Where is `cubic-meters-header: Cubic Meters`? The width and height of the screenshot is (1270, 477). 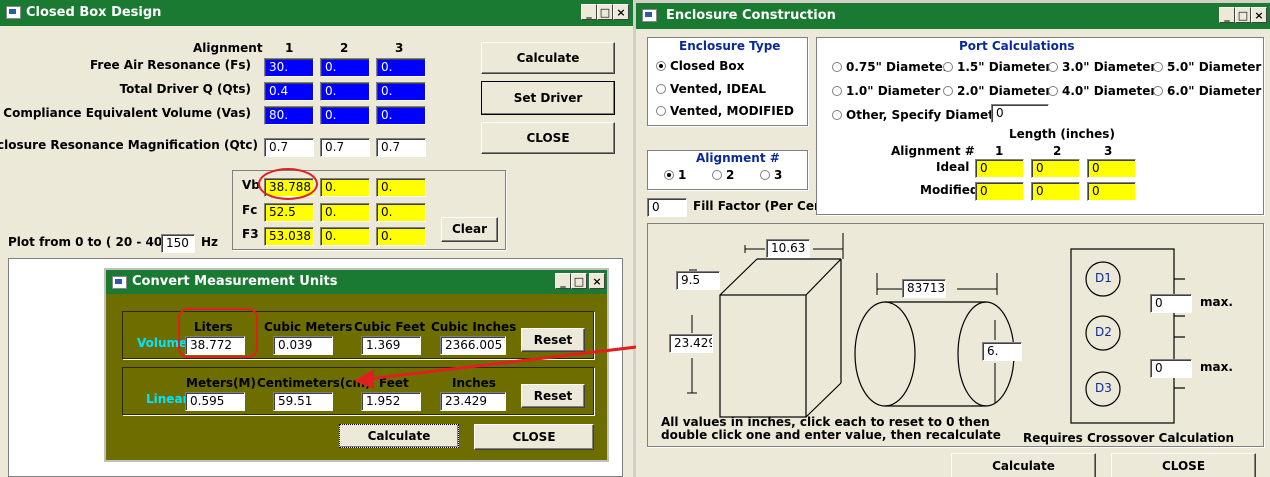 cubic-meters-header: Cubic Meters is located at coordinates (308, 327).